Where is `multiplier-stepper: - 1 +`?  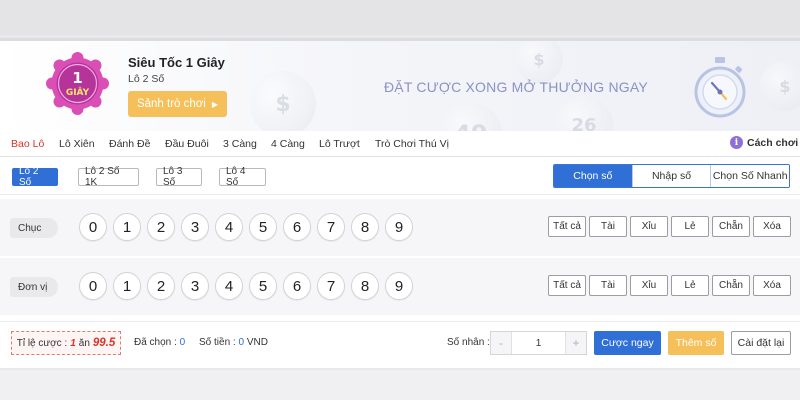 multiplier-stepper: - 1 + is located at coordinates (538, 343).